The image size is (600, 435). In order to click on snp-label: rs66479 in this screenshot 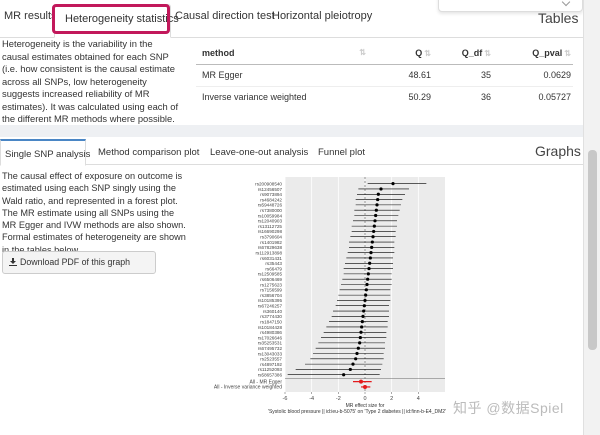, I will do `click(273, 268)`.